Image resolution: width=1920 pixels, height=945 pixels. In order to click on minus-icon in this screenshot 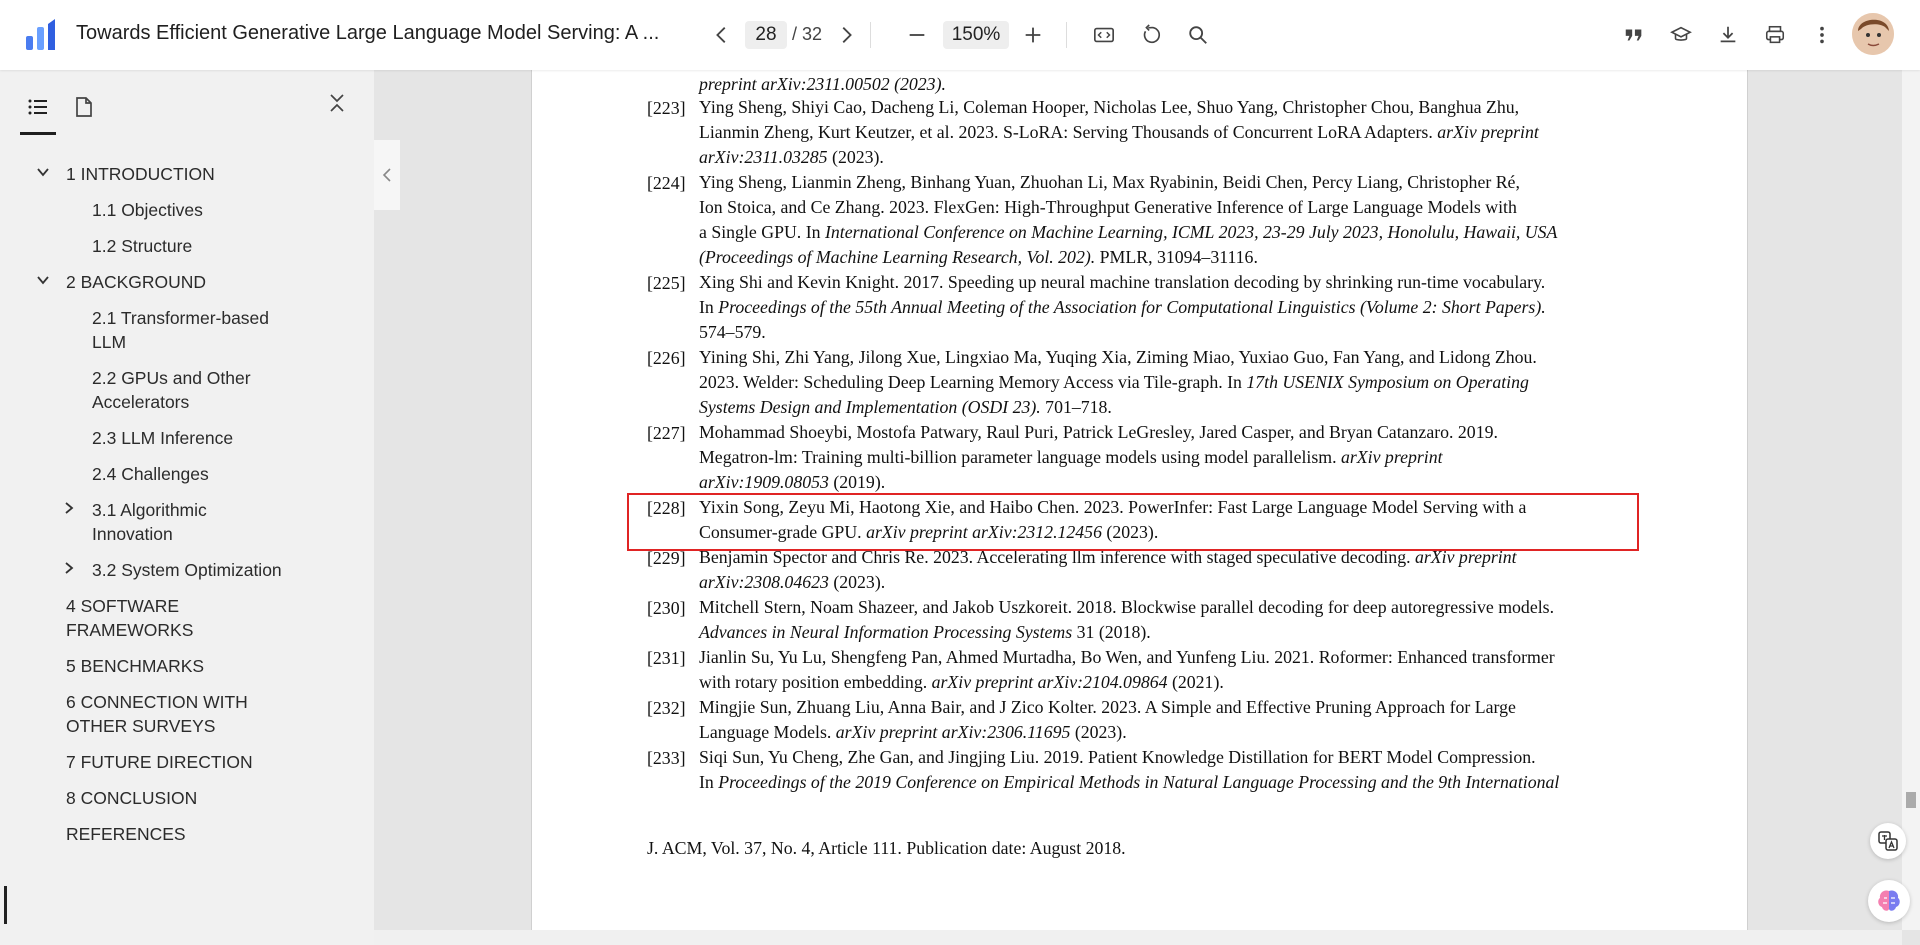, I will do `click(917, 35)`.